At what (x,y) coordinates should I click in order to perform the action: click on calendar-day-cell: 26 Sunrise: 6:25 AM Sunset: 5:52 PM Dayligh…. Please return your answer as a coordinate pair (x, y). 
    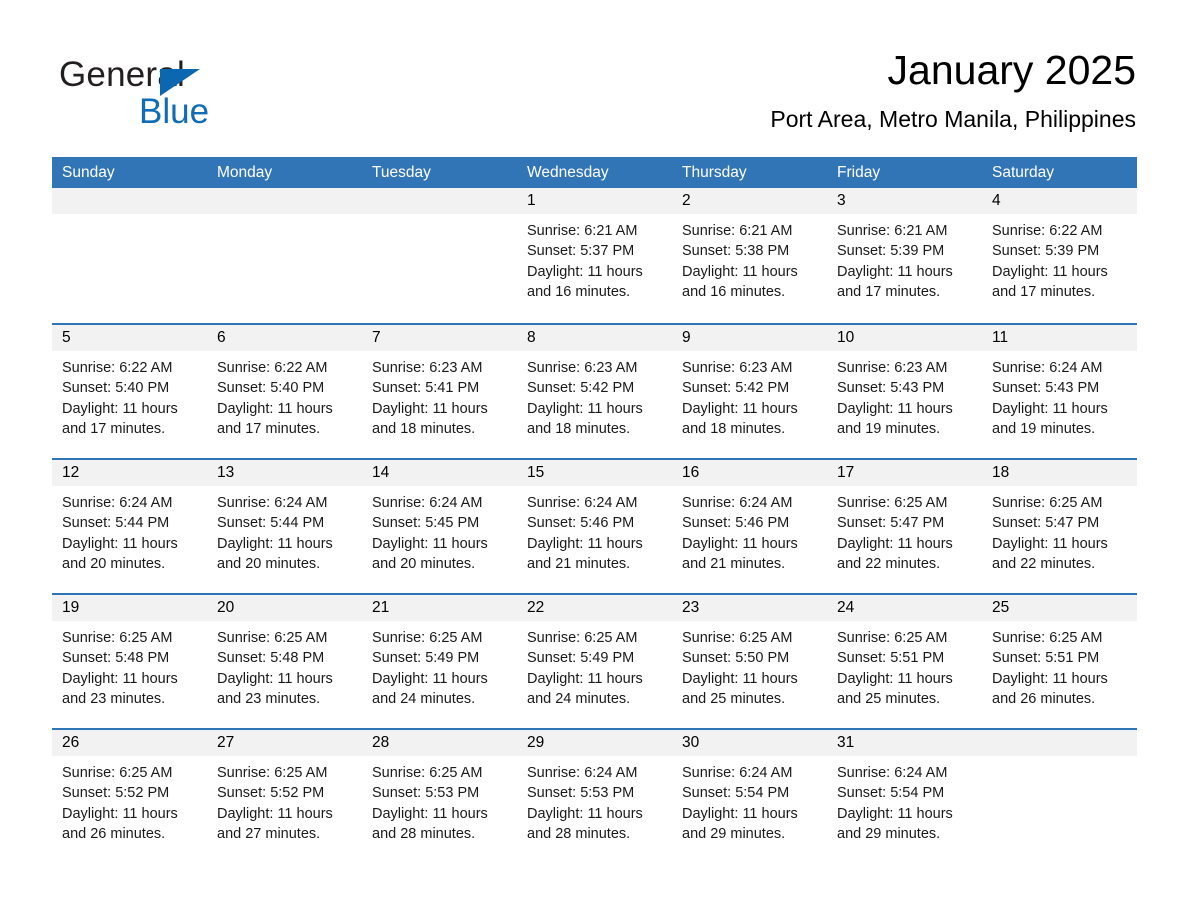
    Looking at the image, I should click on (129, 796).